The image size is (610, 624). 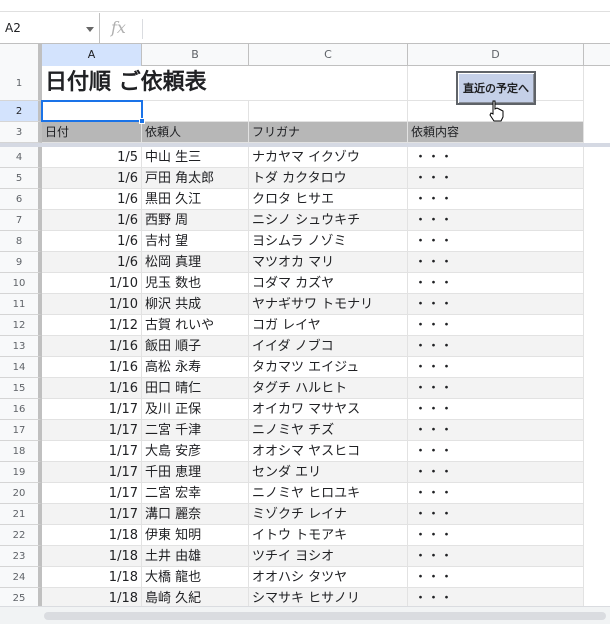 What do you see at coordinates (21, 111) in the screenshot?
I see `row-header: 2` at bounding box center [21, 111].